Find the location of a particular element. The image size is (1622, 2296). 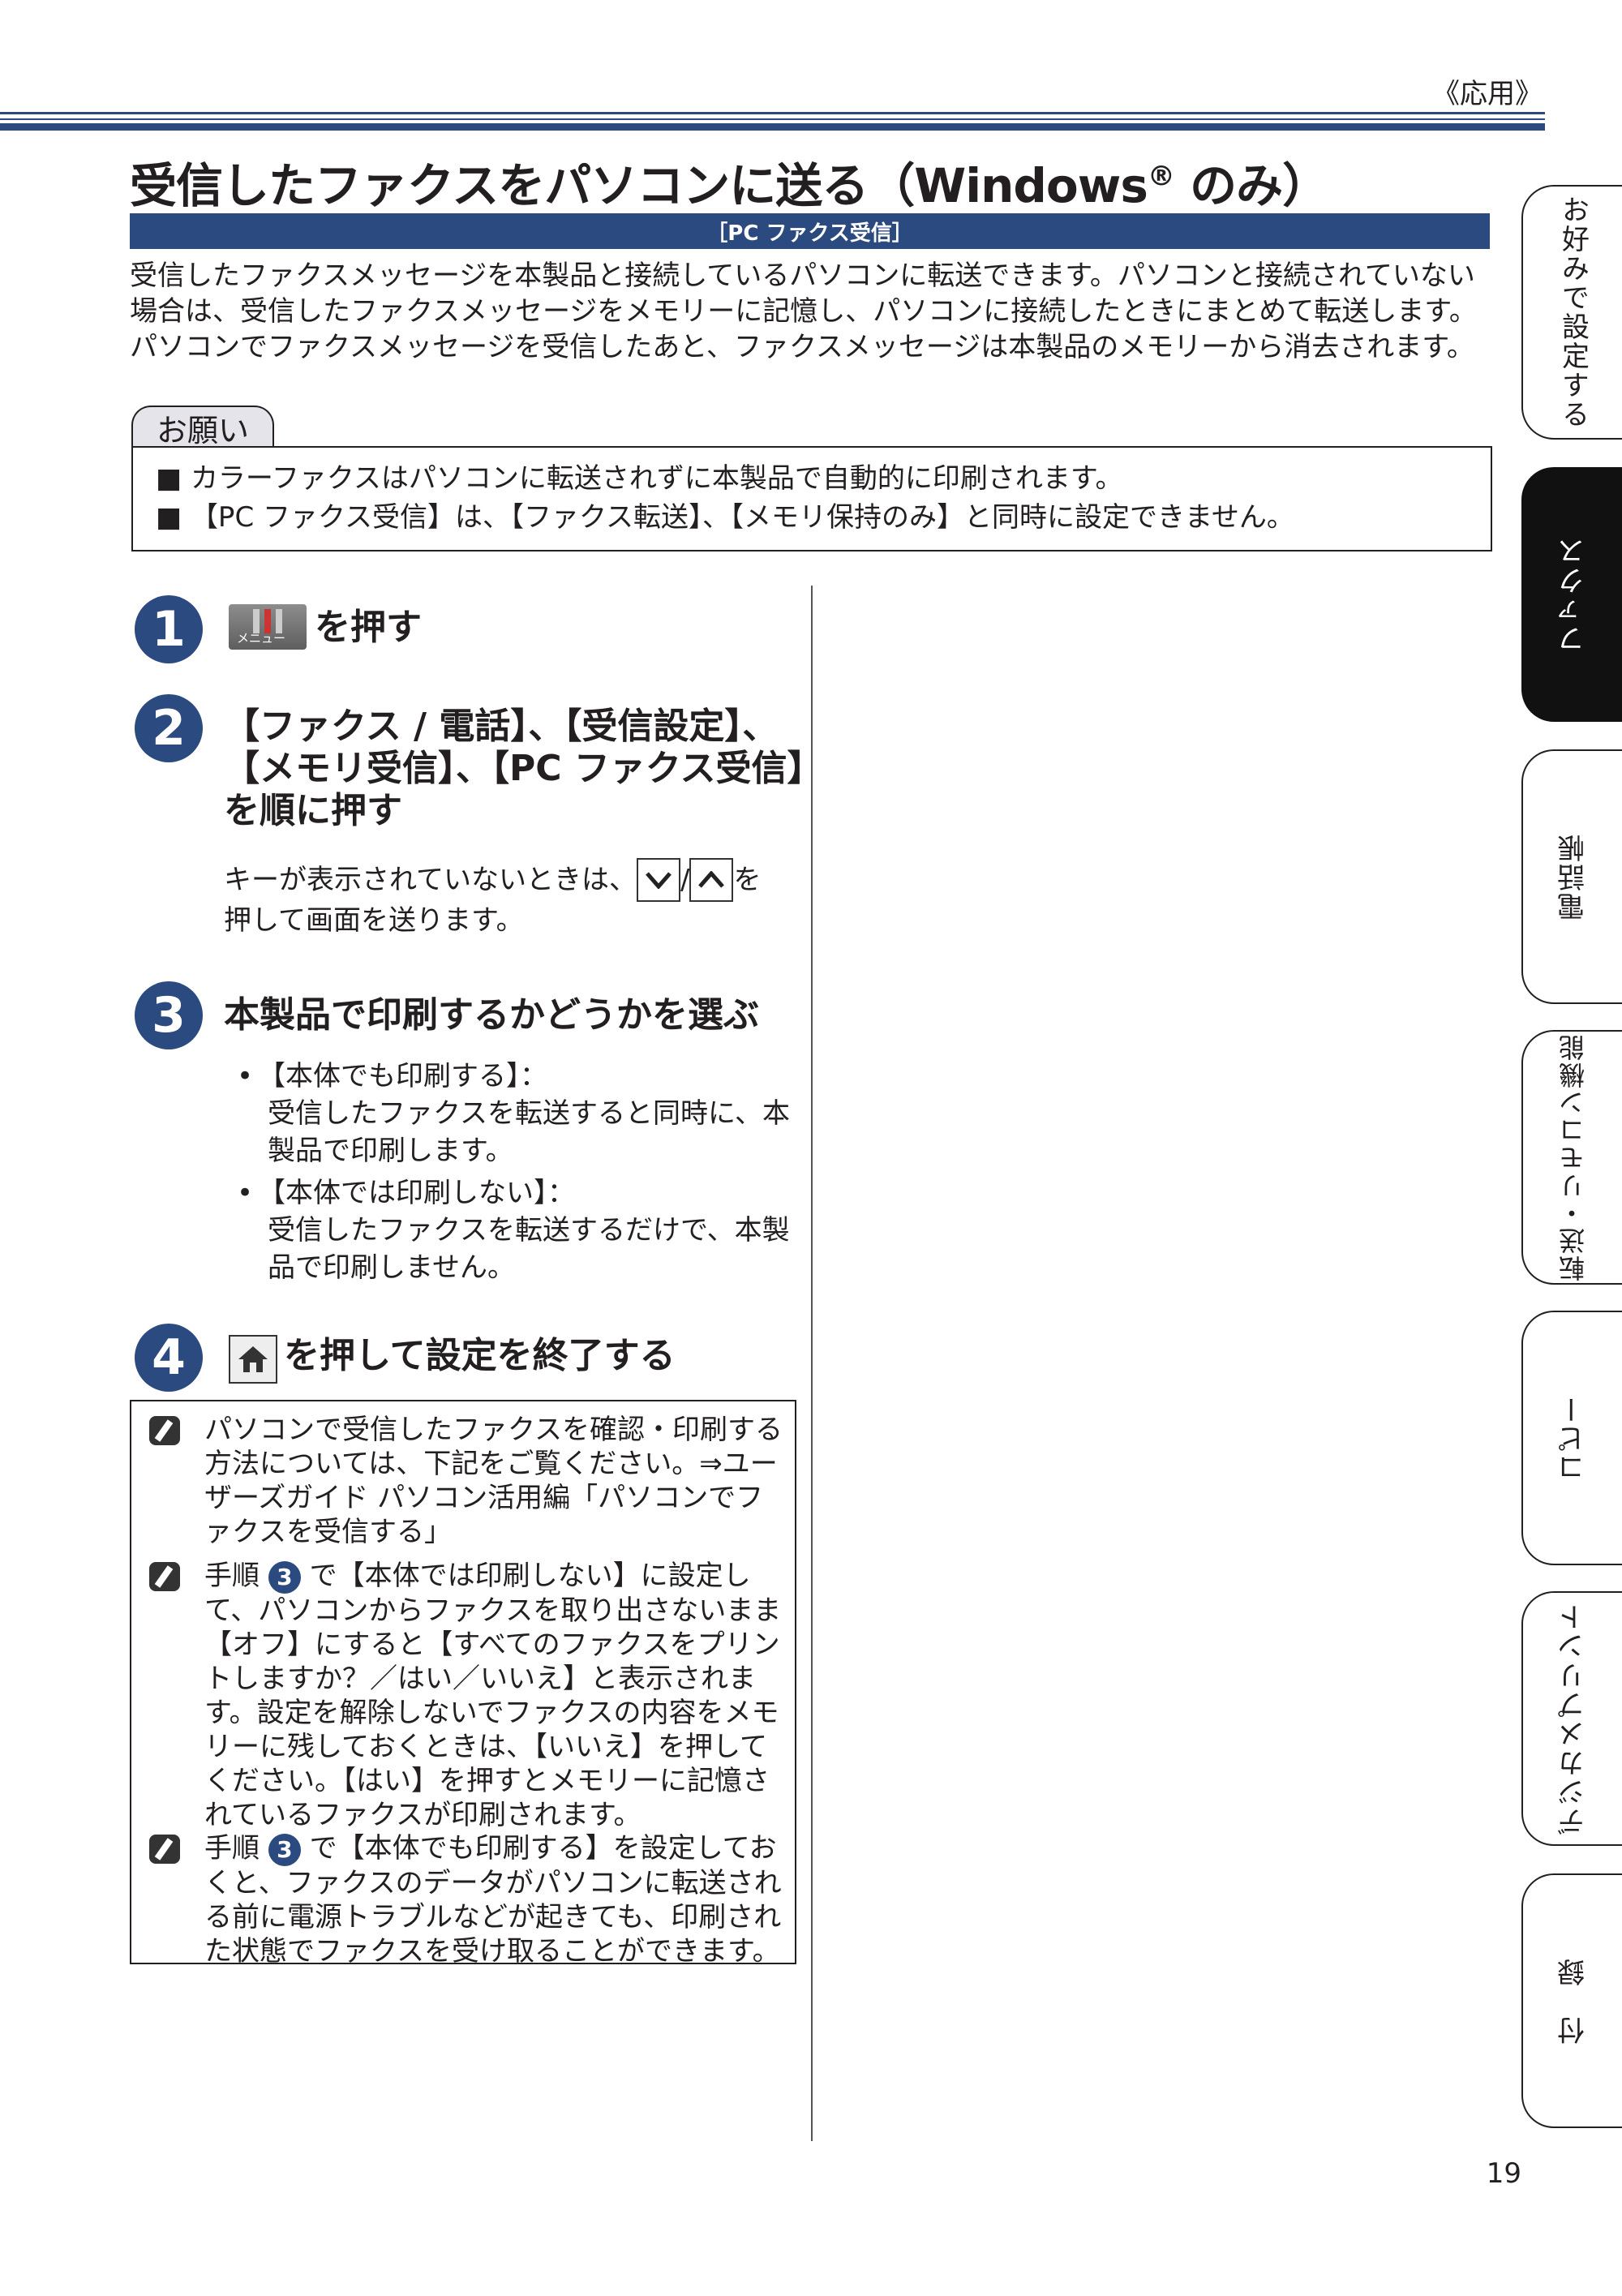

step-hint: キーが表示されていないときは、 / を 押して画面を送ります。 is located at coordinates (512, 898).